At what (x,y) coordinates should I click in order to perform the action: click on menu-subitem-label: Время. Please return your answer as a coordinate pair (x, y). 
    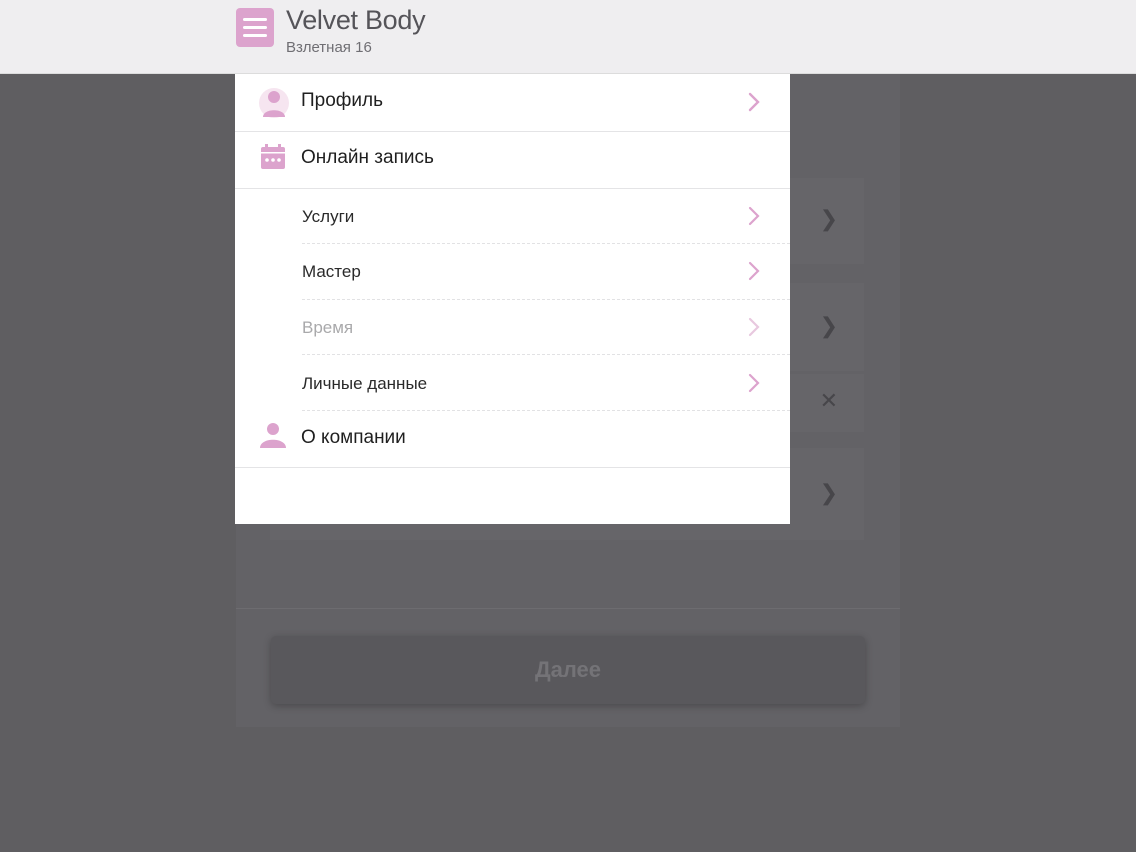
    Looking at the image, I should click on (328, 327).